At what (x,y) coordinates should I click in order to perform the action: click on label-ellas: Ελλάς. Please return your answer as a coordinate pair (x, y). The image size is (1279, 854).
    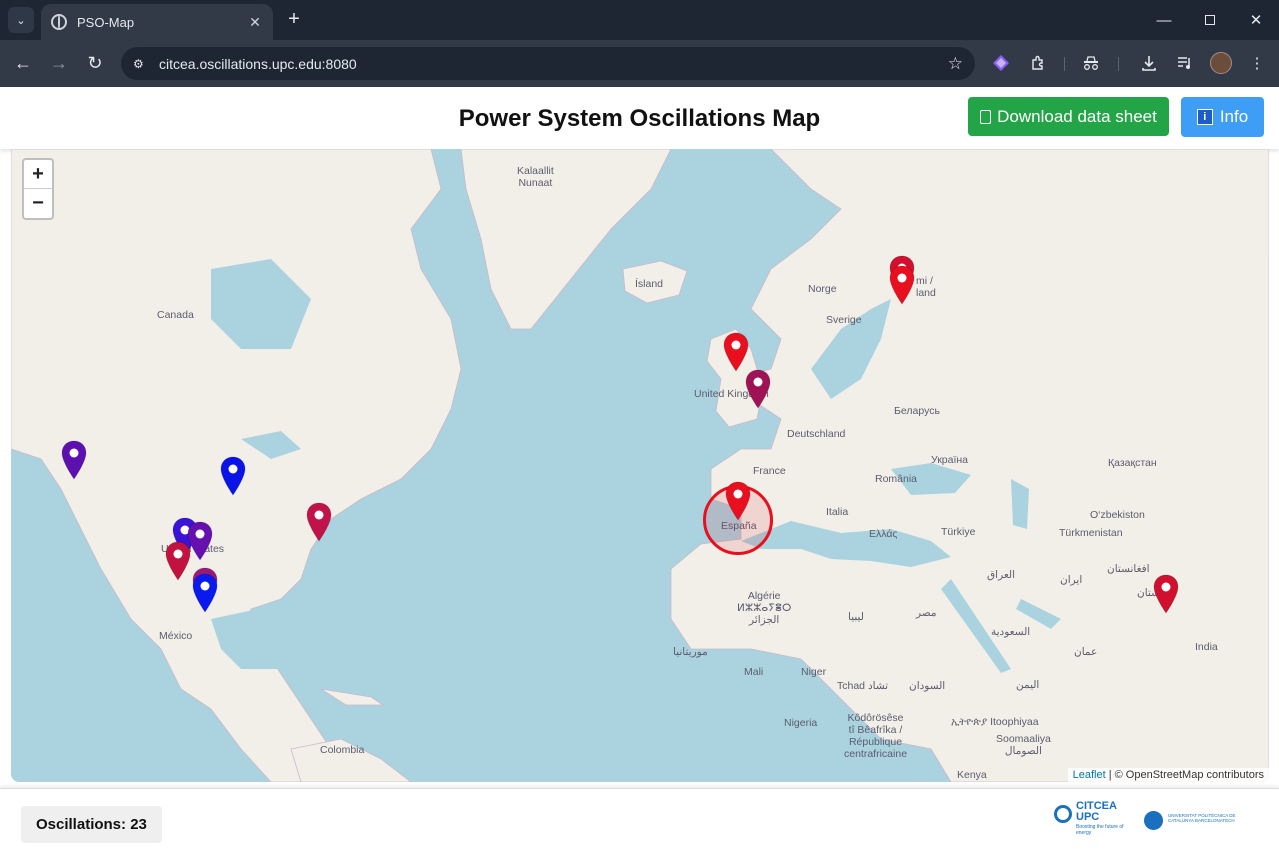
    Looking at the image, I should click on (883, 534).